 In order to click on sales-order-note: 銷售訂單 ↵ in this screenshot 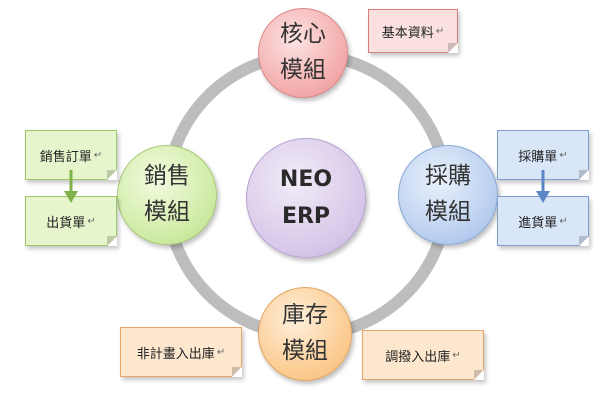, I will do `click(71, 155)`.